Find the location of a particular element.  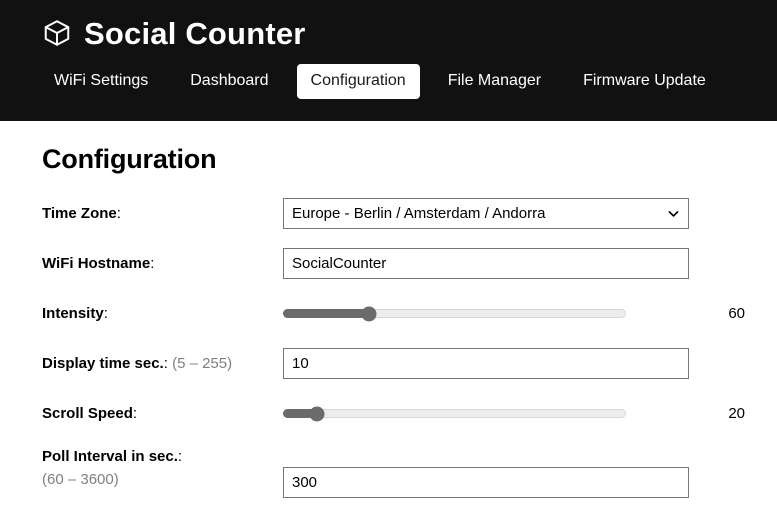

scroll-speed-label: Scroll Speed: is located at coordinates (162, 414).